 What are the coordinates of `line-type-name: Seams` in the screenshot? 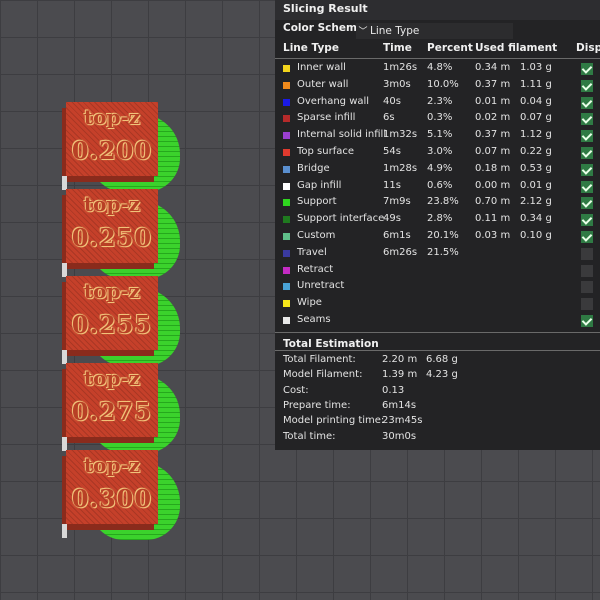 It's located at (314, 319).